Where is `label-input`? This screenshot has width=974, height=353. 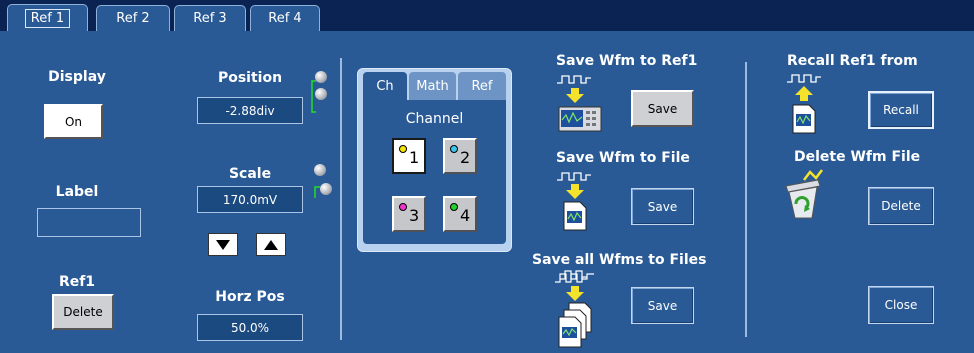
label-input is located at coordinates (89, 222).